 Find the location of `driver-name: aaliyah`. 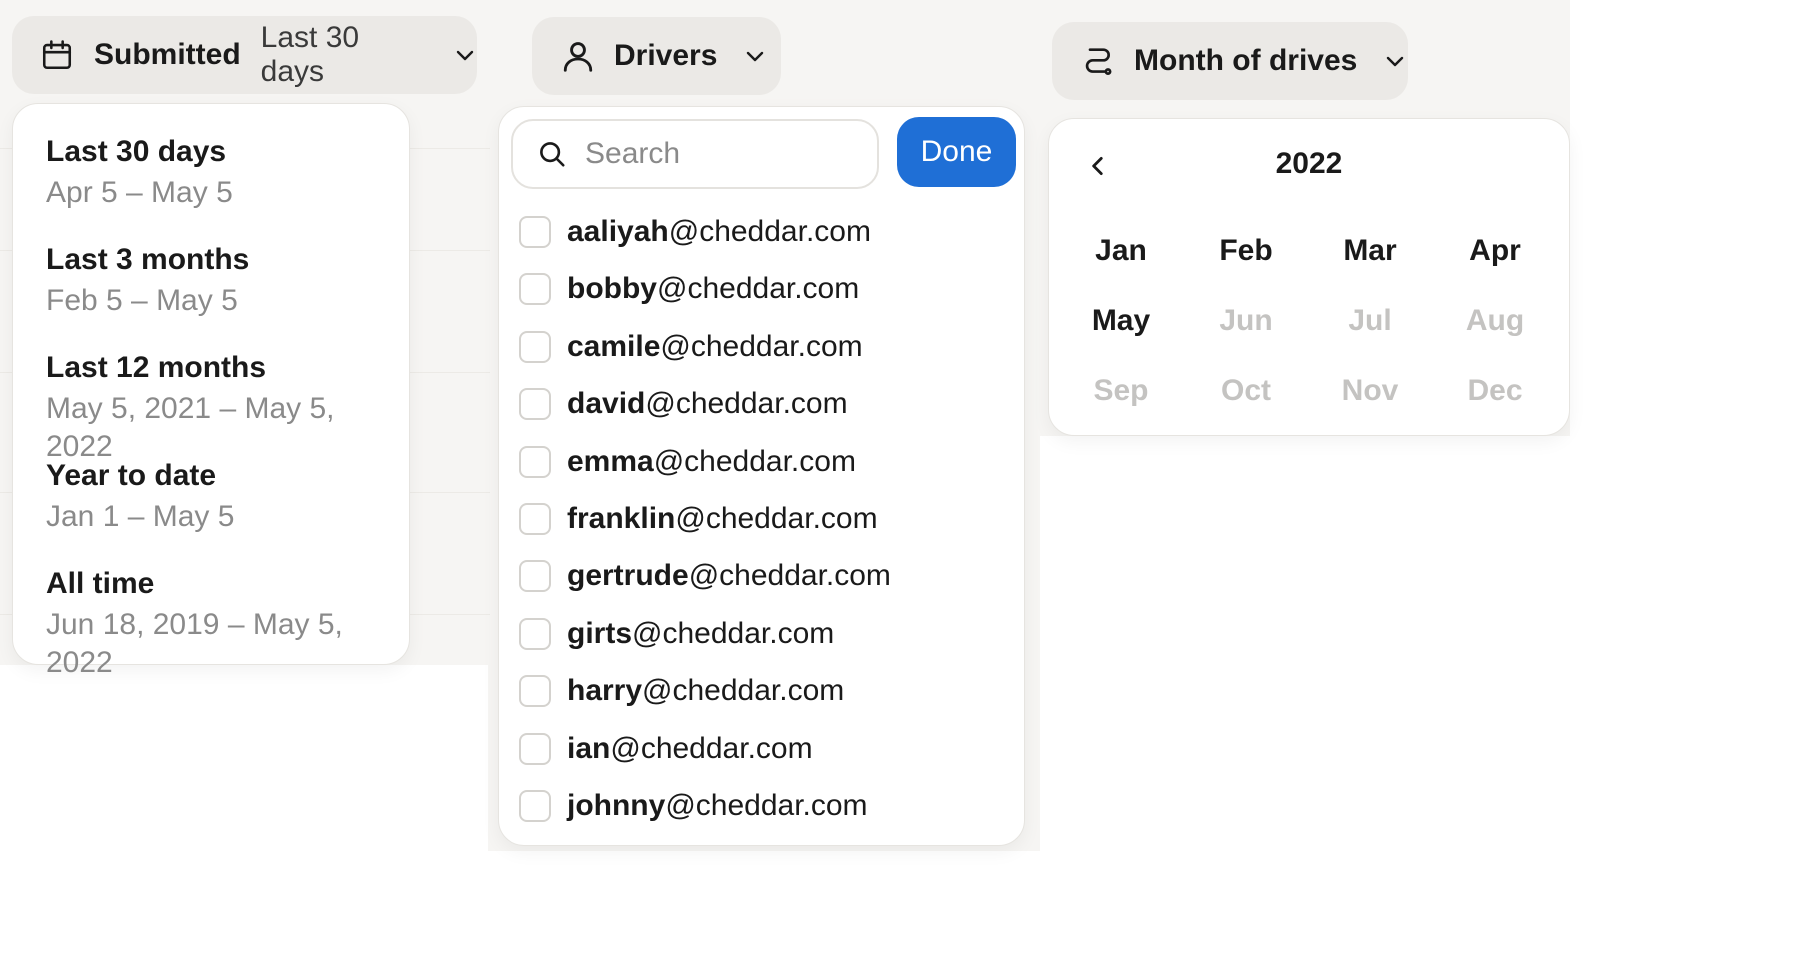

driver-name: aaliyah is located at coordinates (618, 231).